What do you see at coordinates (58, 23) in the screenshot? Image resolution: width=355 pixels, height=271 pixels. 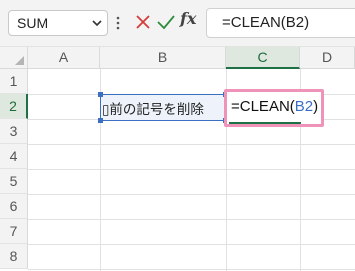 I see `name-box: SUM` at bounding box center [58, 23].